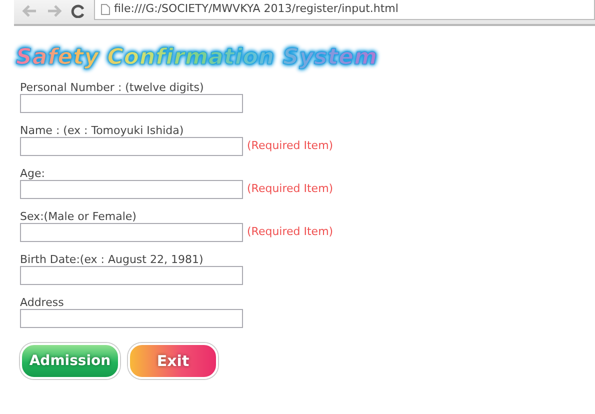 The height and width of the screenshot is (414, 595). What do you see at coordinates (33, 173) in the screenshot?
I see `field-label: Age:` at bounding box center [33, 173].